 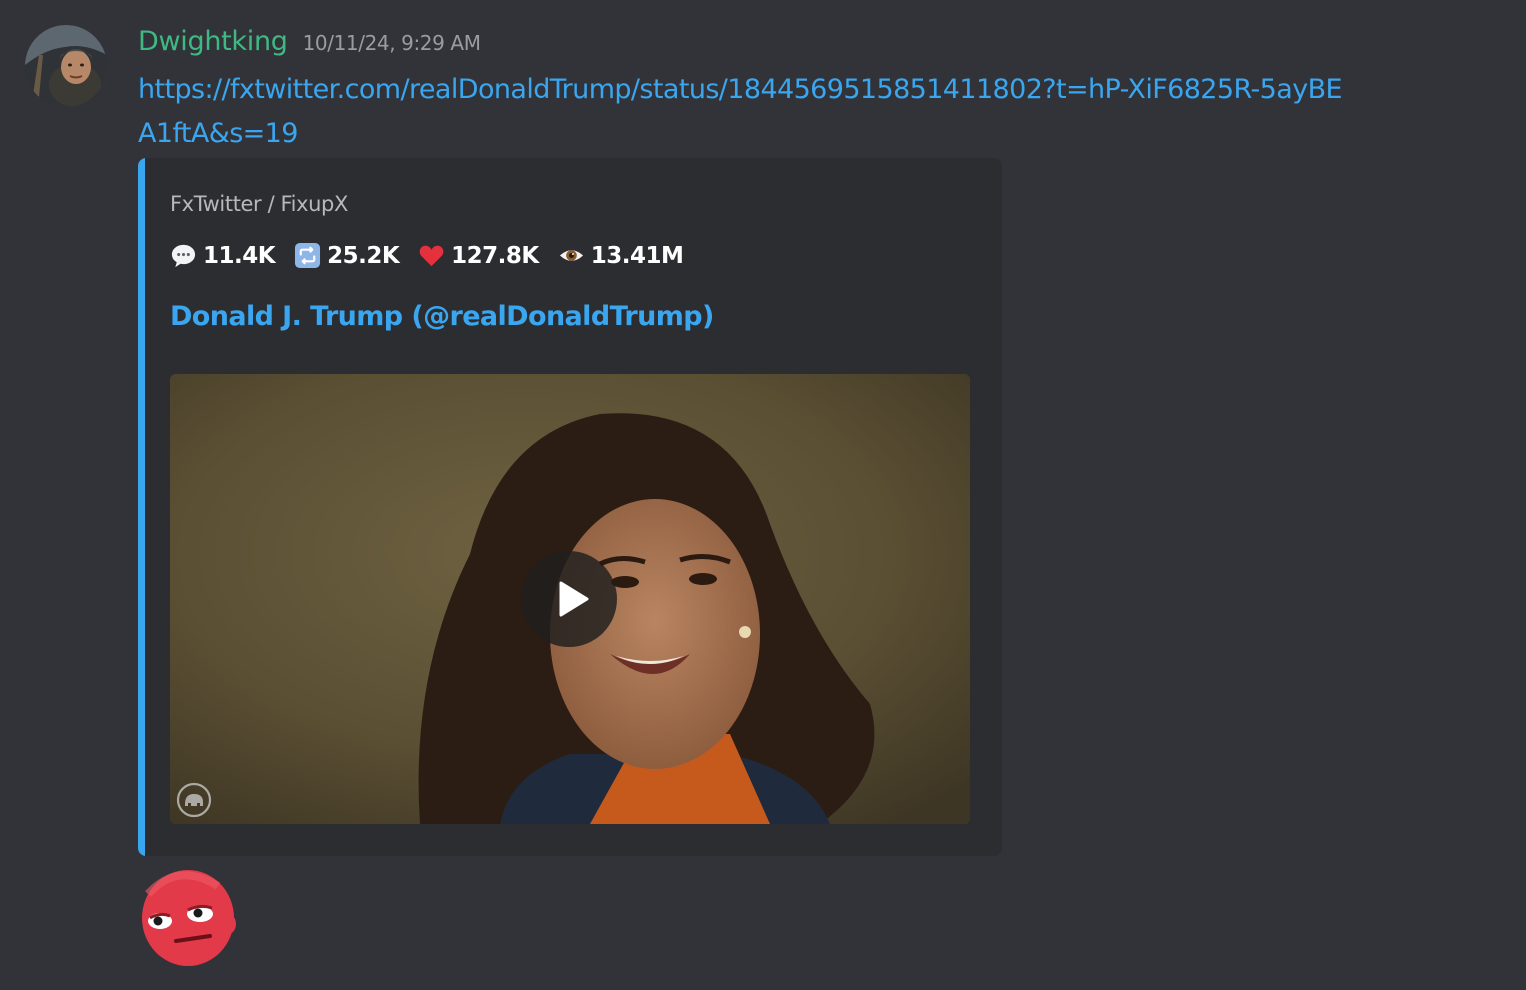 What do you see at coordinates (259, 204) in the screenshot?
I see `embed-provider: FxTwitter / FixupX` at bounding box center [259, 204].